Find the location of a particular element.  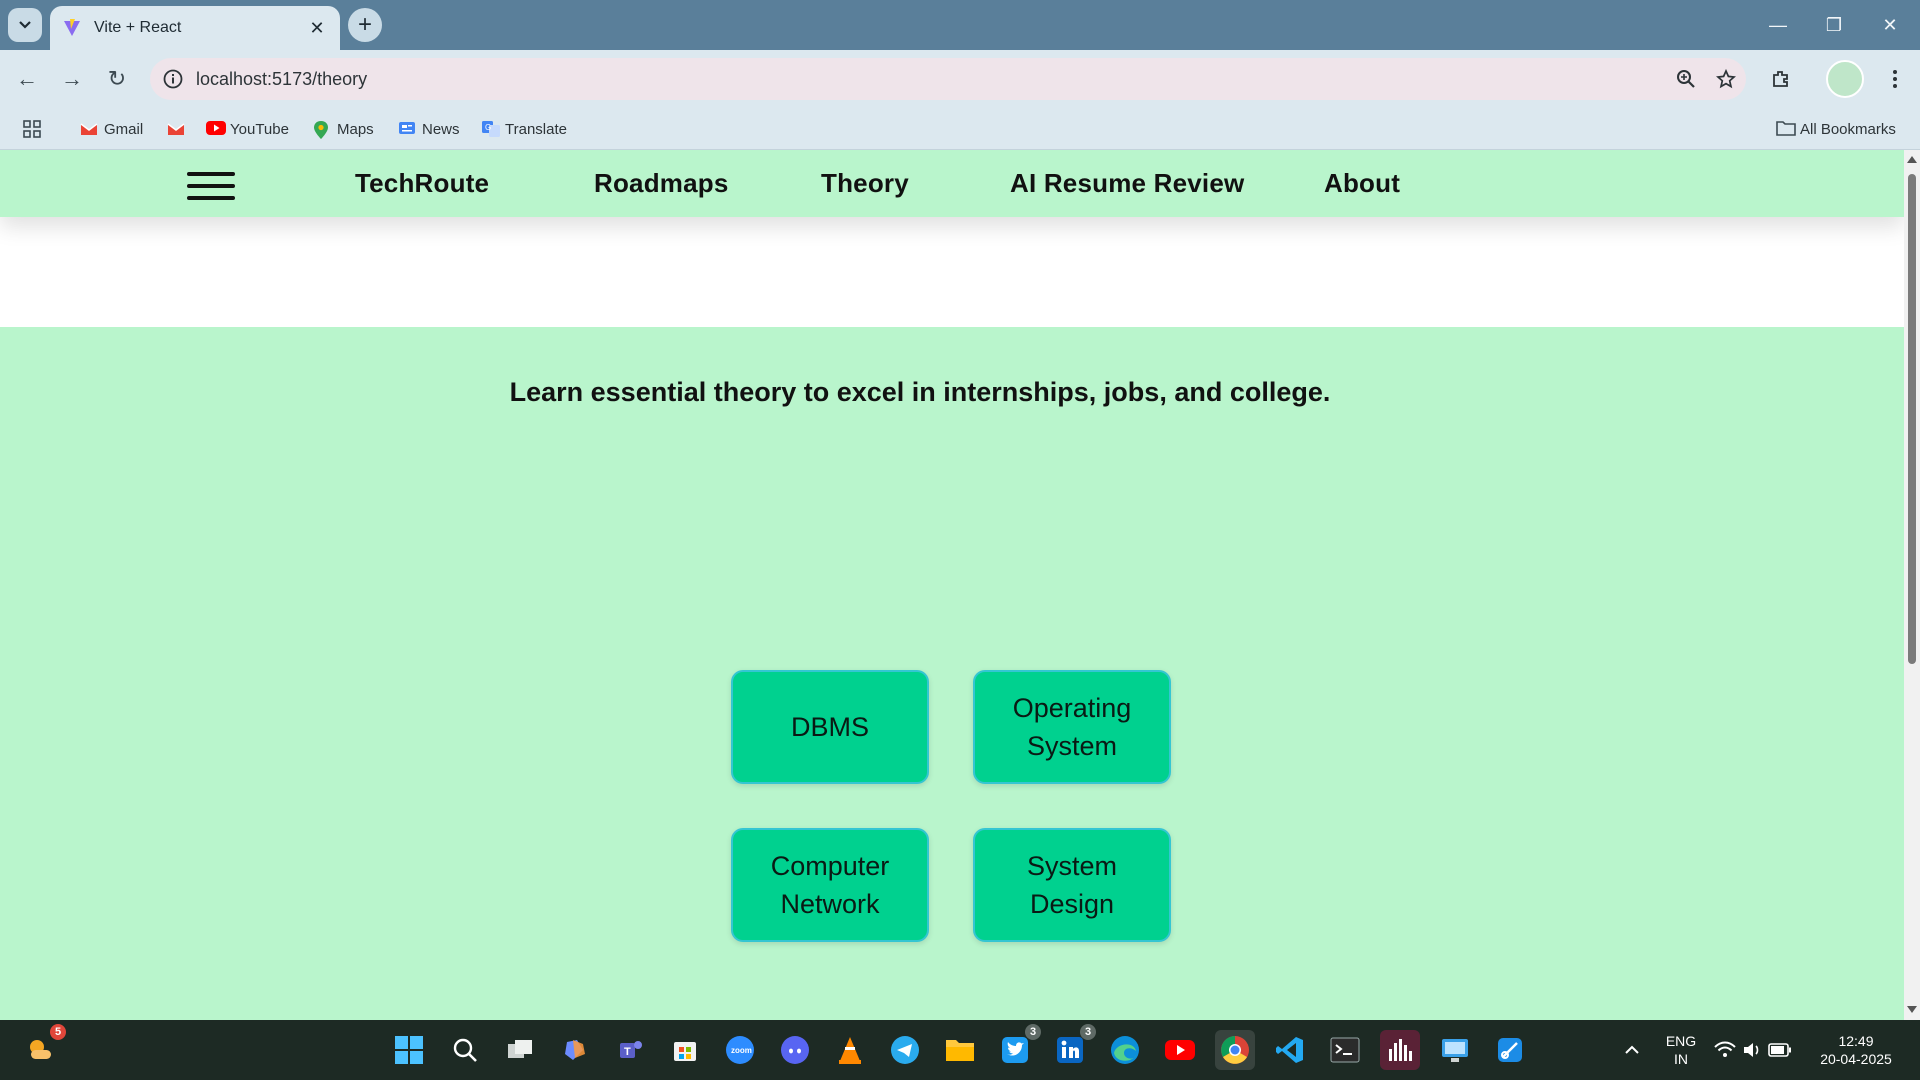

quick-settings-tray is located at coordinates (1753, 1050).